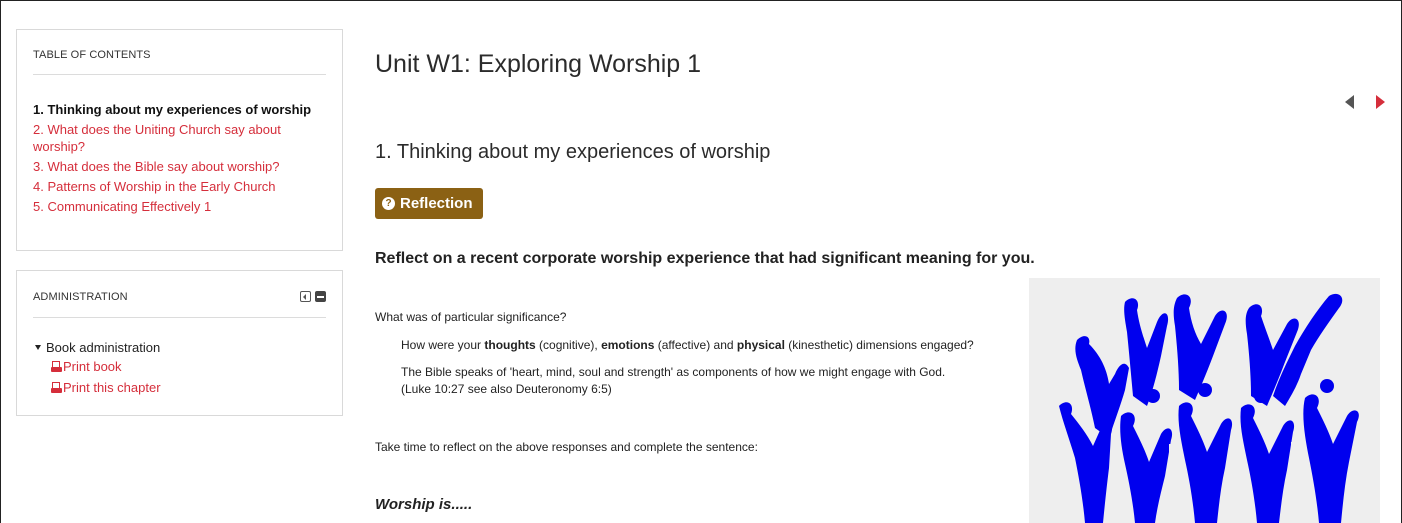  I want to click on caret-down-icon, so click(38, 347).